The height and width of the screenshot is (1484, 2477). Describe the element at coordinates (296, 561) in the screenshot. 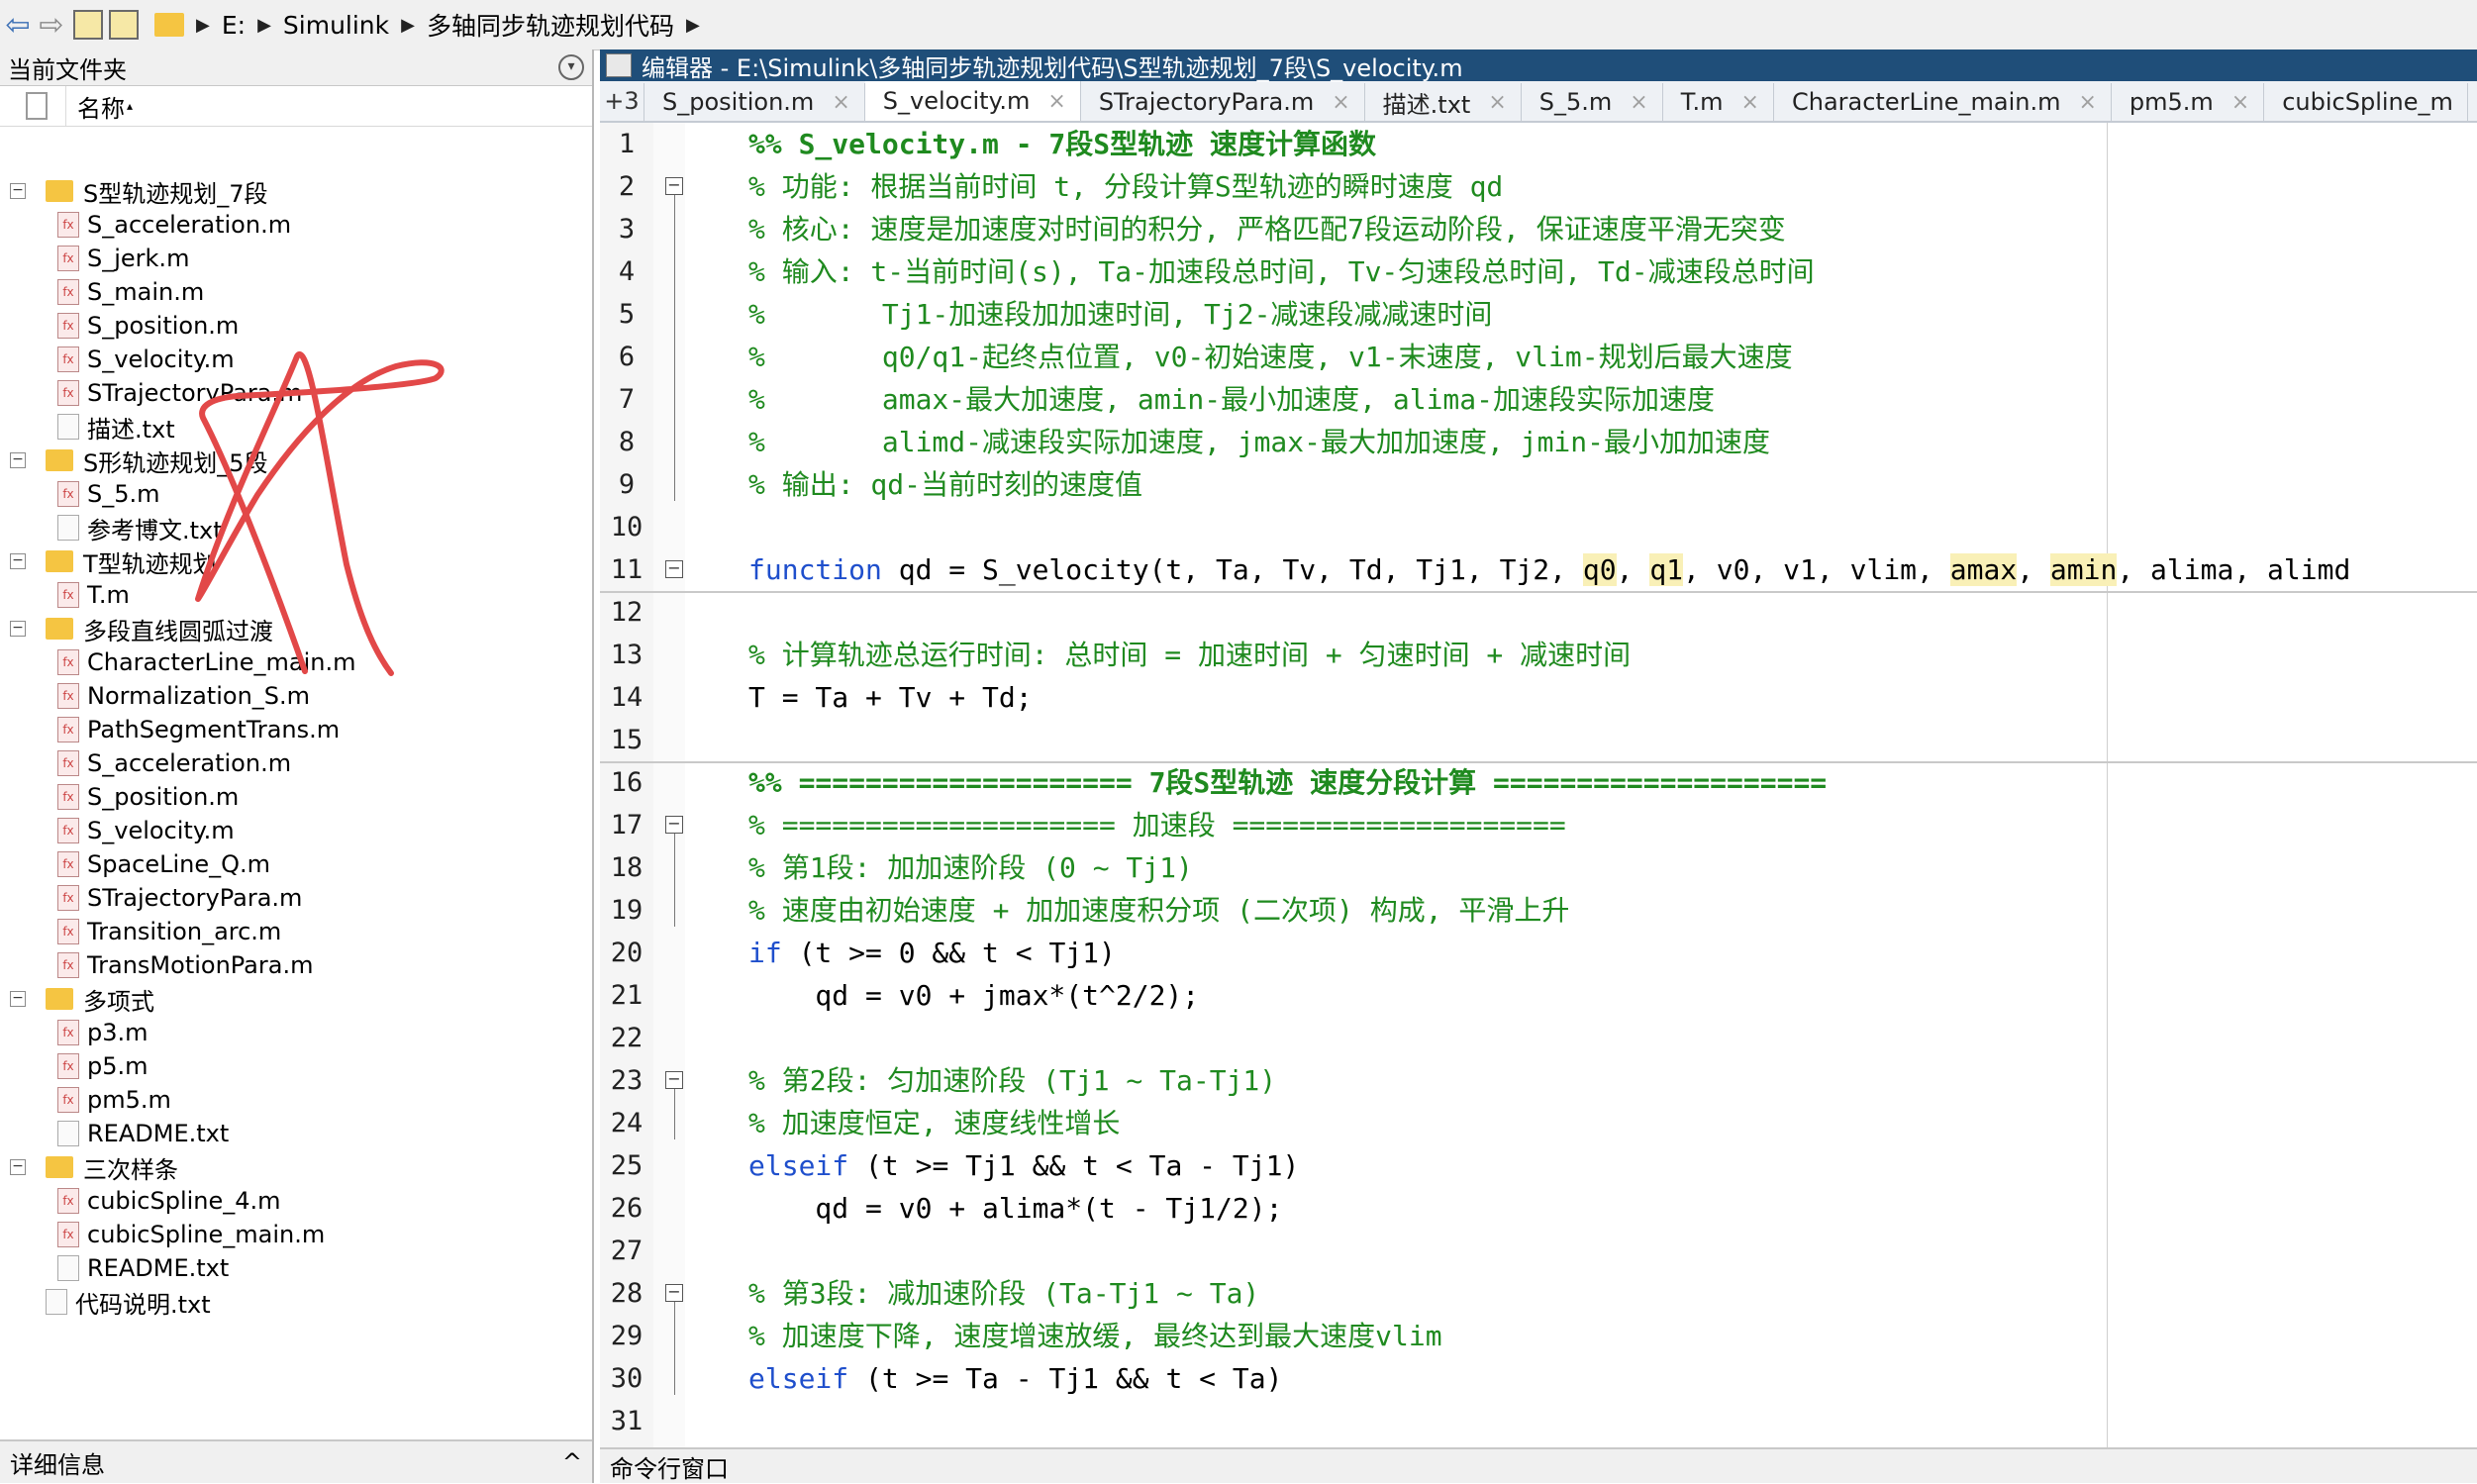

I see `tree-folder: − T型轨迹规划` at that location.